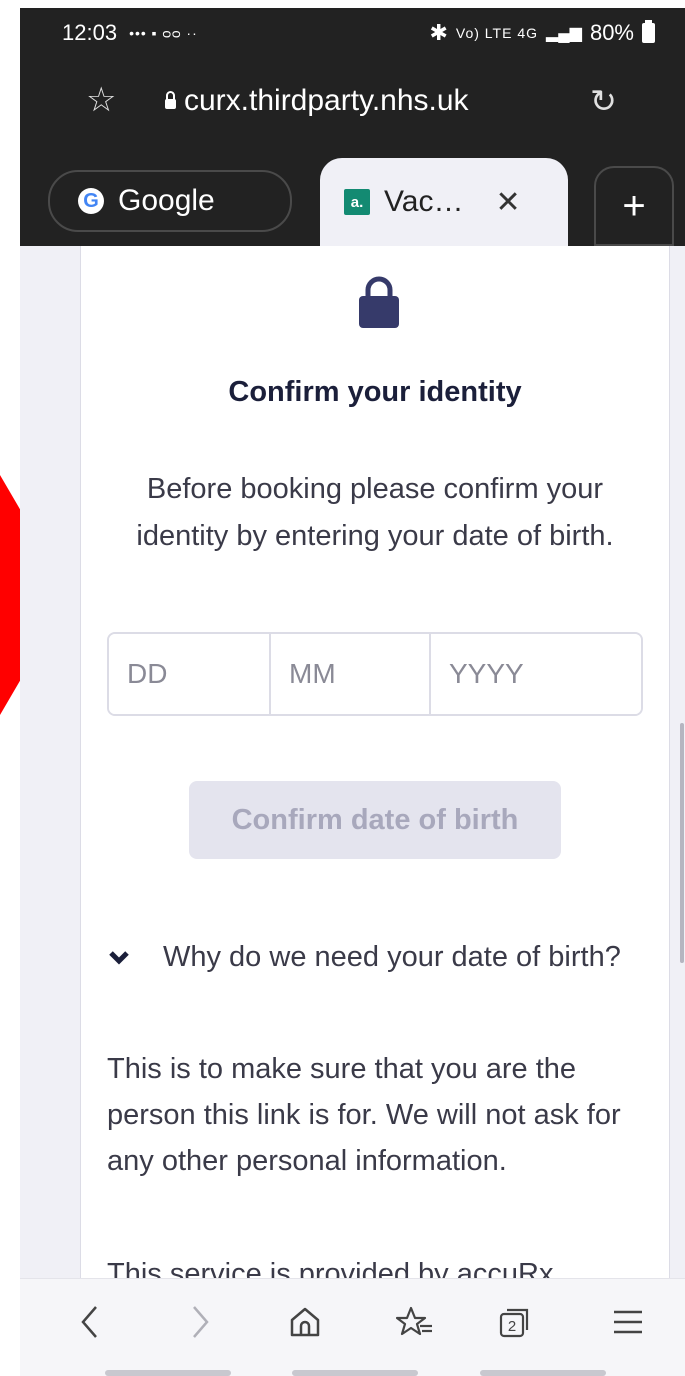 Image resolution: width=685 pixels, height=1376 pixels. I want to click on day-input, so click(190, 674).